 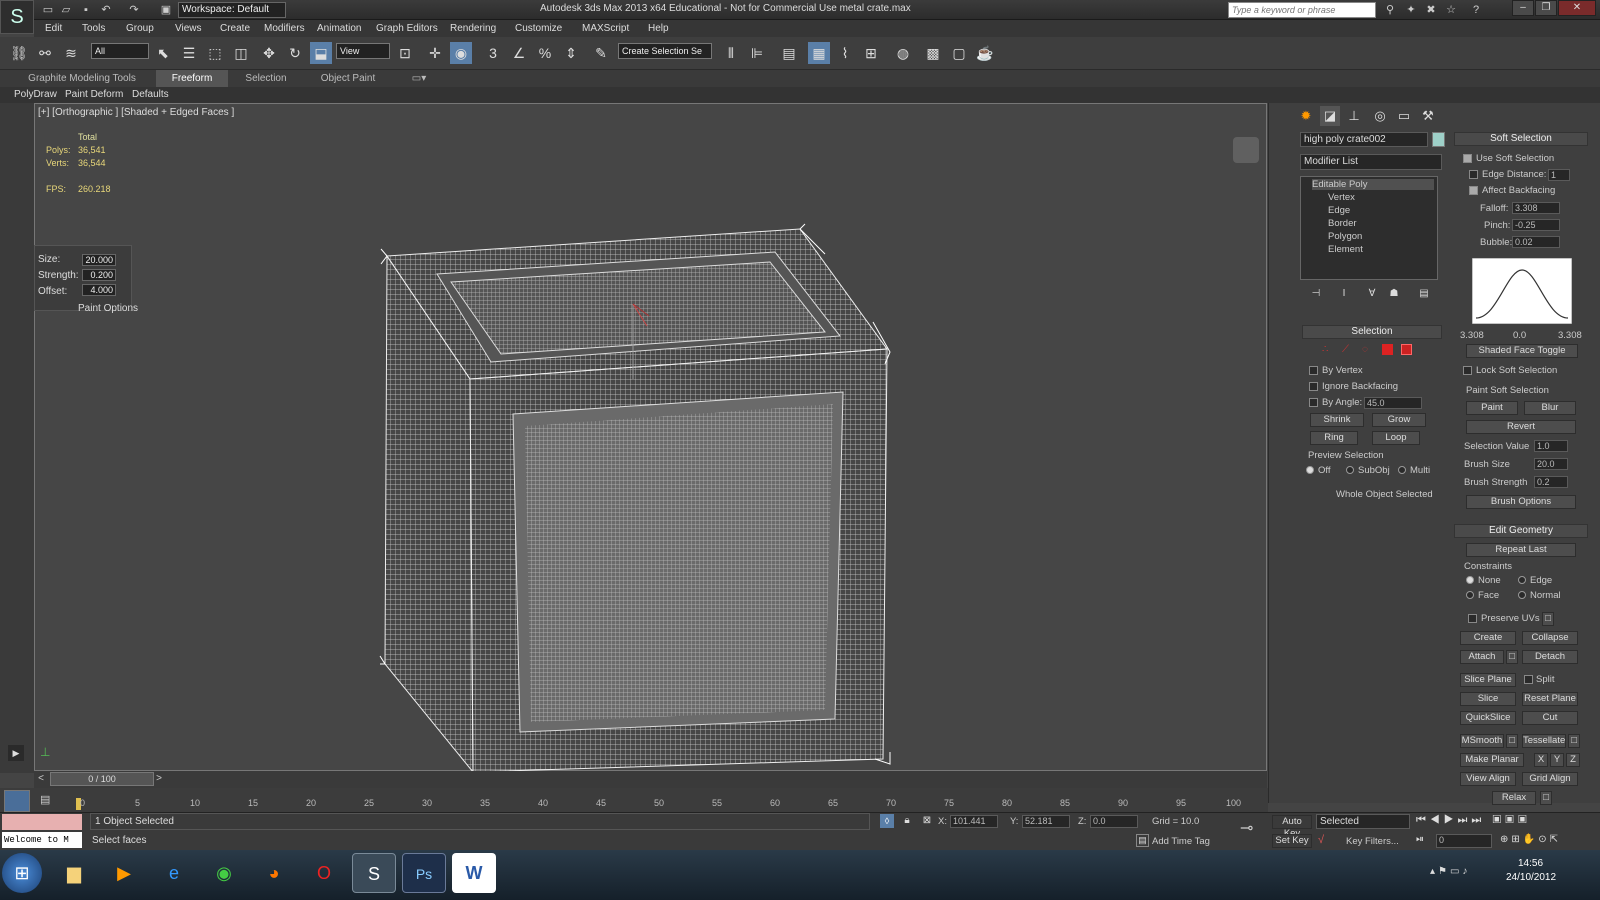 What do you see at coordinates (1473, 174) in the screenshot?
I see `edge-distance-checkbox` at bounding box center [1473, 174].